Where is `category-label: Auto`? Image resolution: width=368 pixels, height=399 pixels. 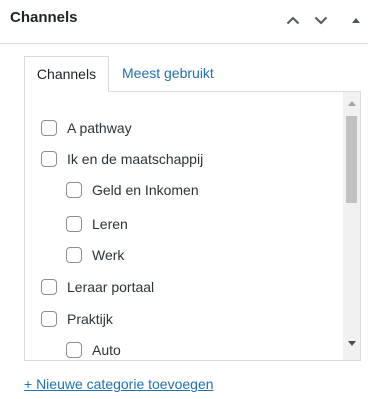
category-label: Auto is located at coordinates (106, 350).